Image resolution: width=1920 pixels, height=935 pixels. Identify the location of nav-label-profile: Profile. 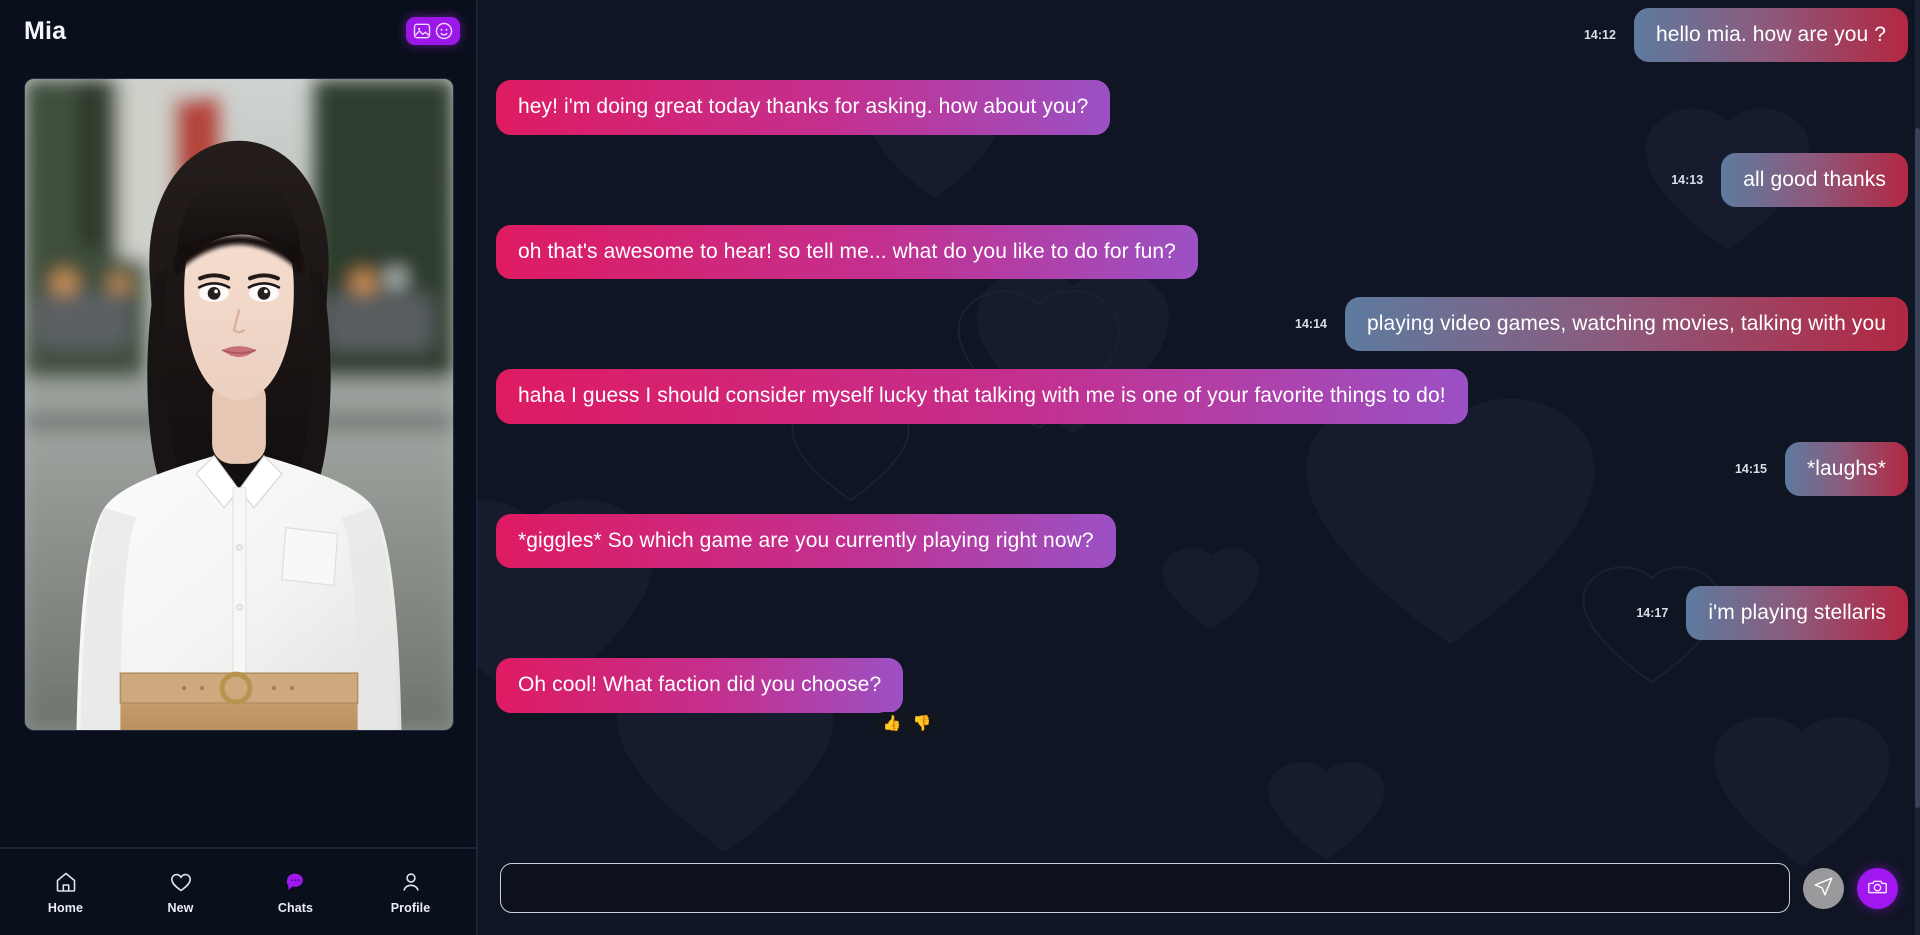
(410, 907).